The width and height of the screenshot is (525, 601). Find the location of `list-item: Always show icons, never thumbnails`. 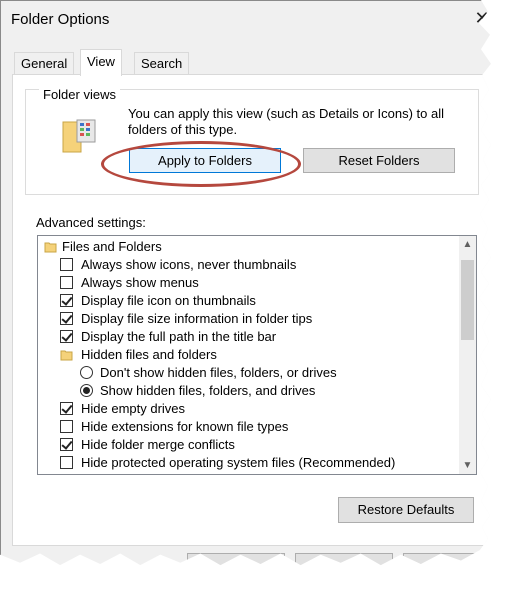

list-item: Always show icons, never thumbnails is located at coordinates (260, 265).